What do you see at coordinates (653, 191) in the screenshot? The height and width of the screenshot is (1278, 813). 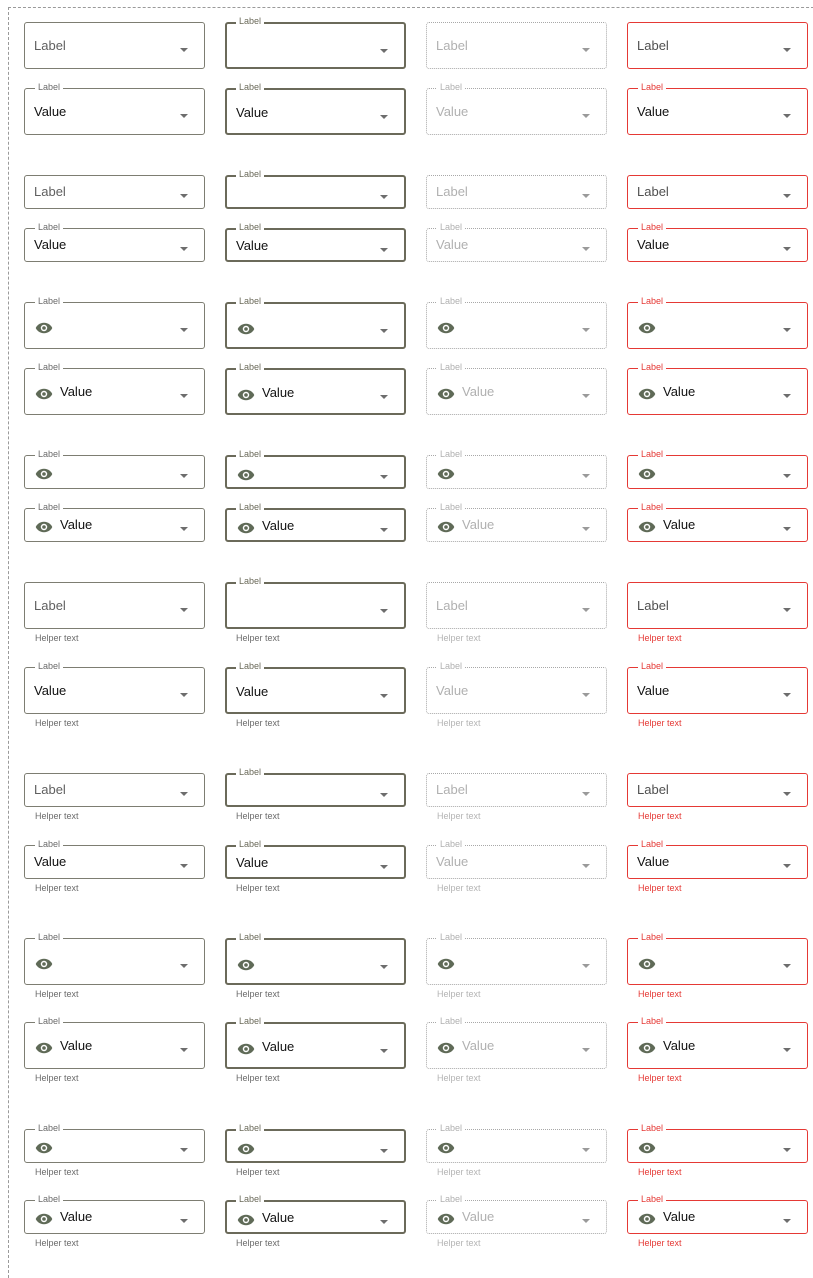 I see `field-label: Label` at bounding box center [653, 191].